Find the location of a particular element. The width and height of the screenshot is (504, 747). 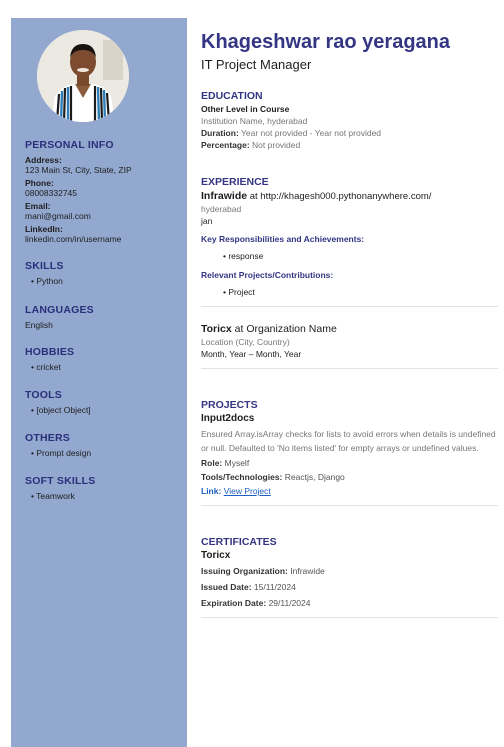

languages-heading: LANGUAGES is located at coordinates (59, 310).